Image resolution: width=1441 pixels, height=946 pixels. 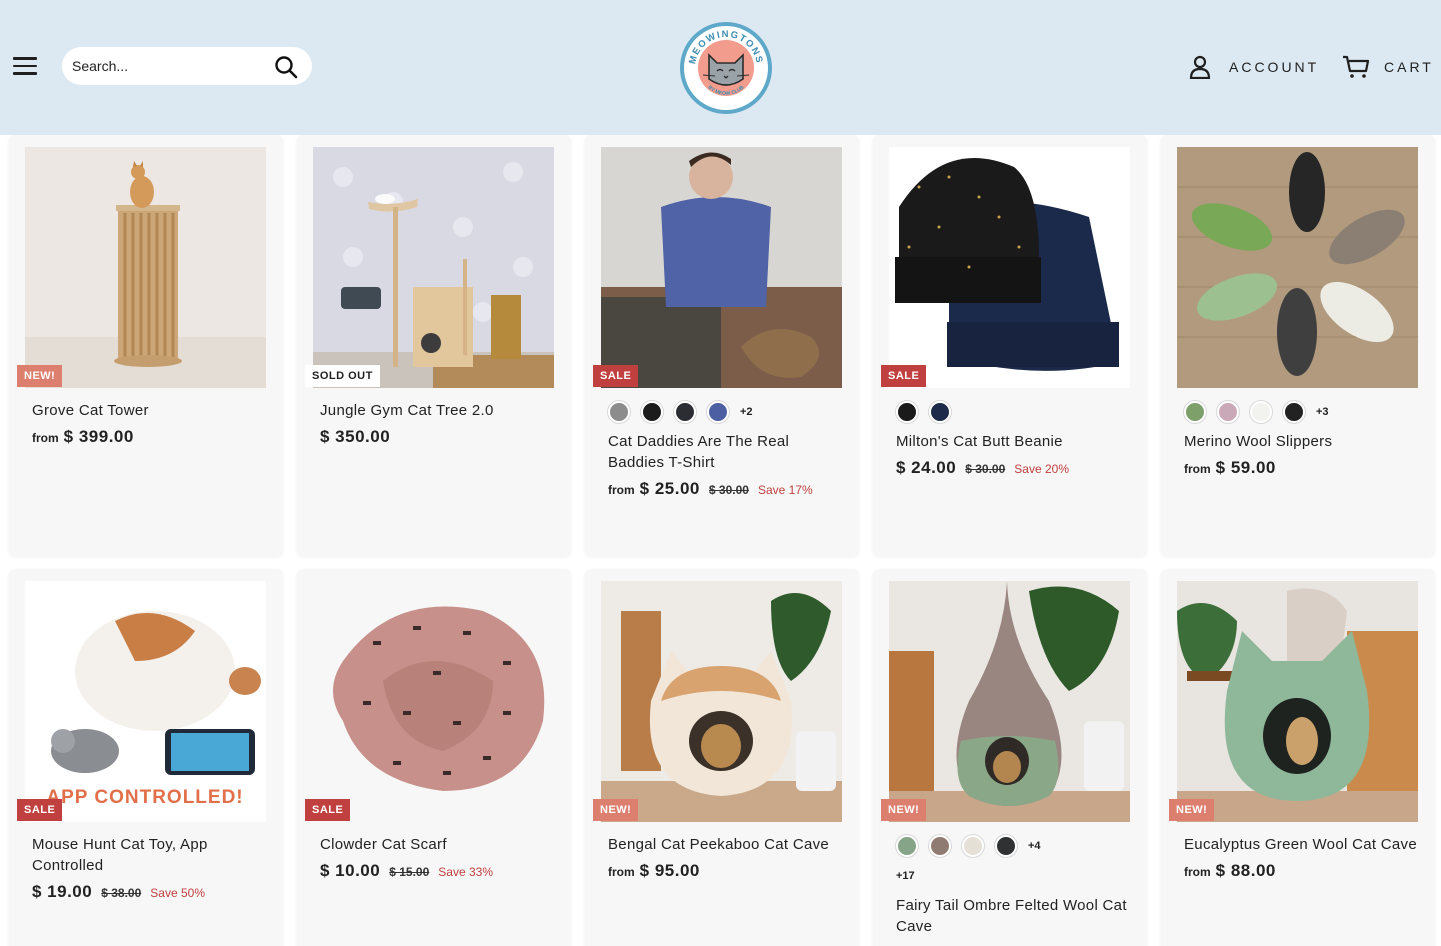 I want to click on menu-icon, so click(x=25, y=66).